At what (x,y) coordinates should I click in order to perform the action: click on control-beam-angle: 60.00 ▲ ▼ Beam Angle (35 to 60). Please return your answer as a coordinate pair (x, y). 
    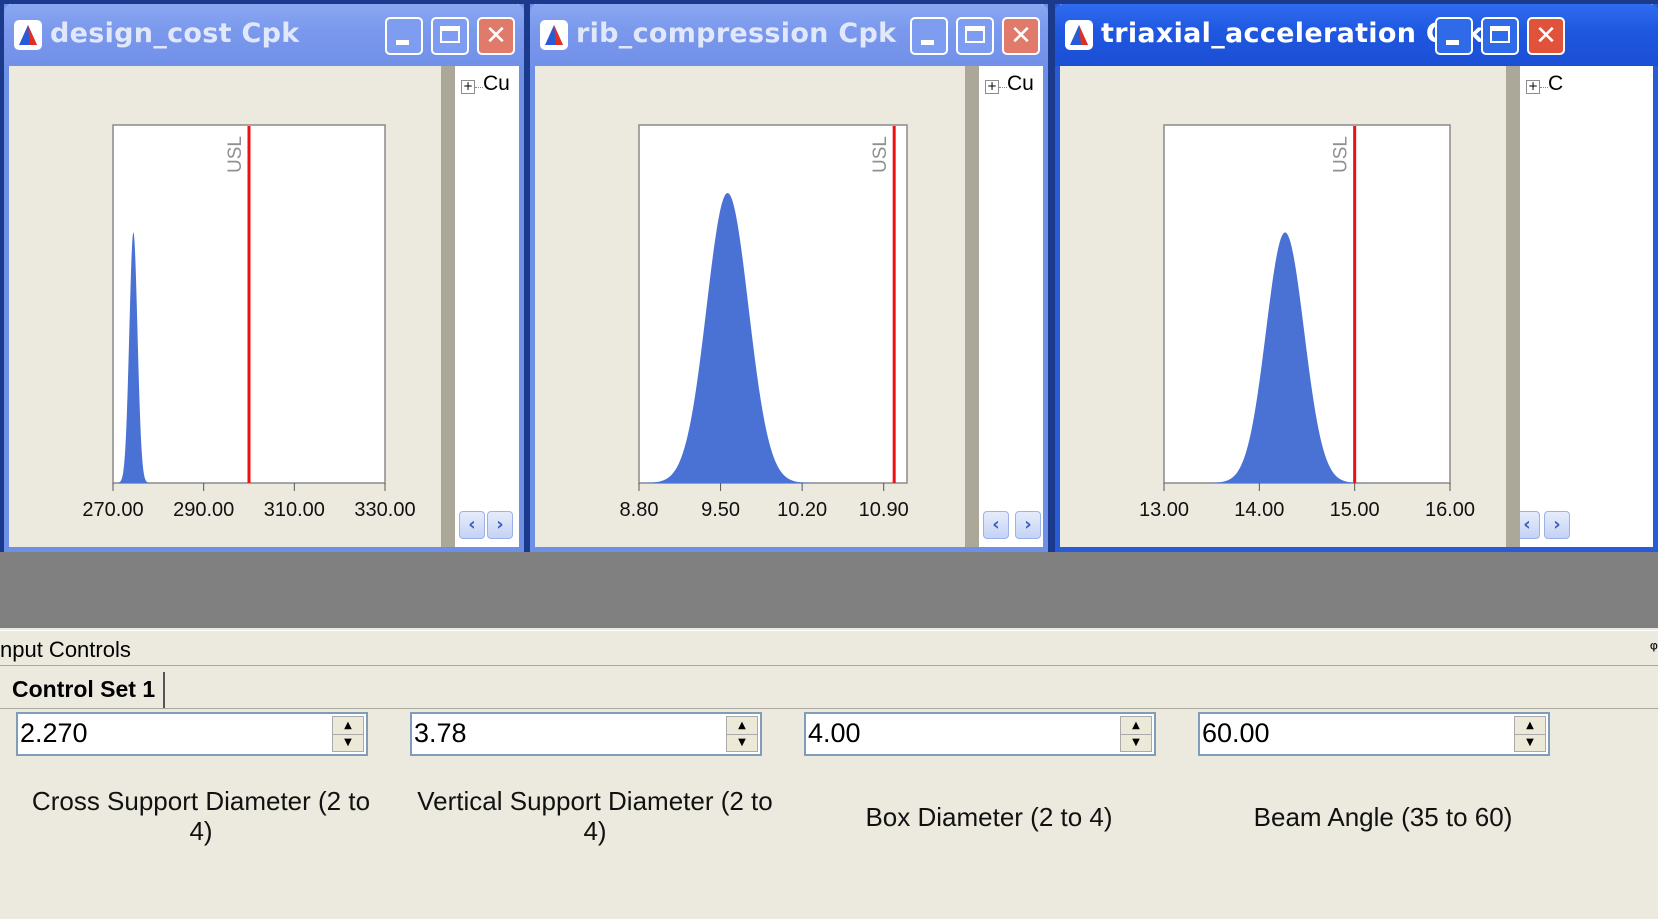
    Looking at the image, I should click on (1389, 798).